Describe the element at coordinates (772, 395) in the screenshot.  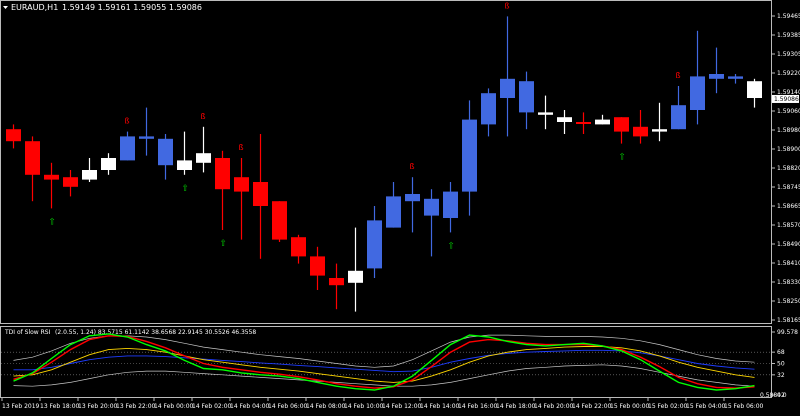
I see `indicator-bottom-label: 0.58842` at that location.